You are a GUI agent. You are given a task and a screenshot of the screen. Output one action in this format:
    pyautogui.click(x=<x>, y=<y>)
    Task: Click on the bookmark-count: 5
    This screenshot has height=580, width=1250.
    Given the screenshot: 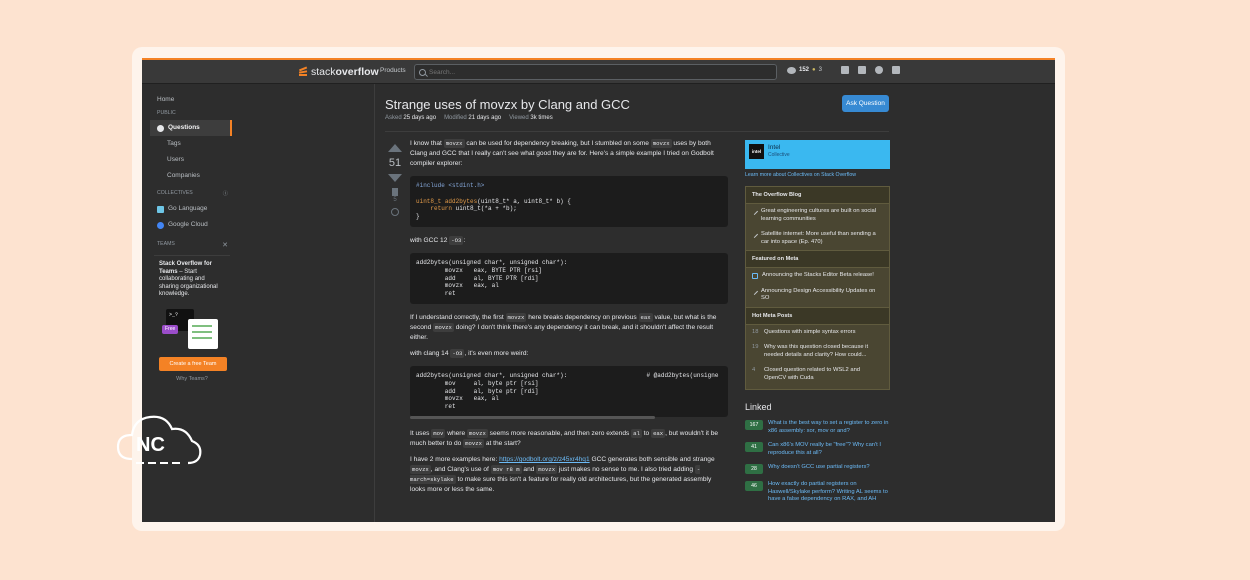 What is the action you would take?
    pyautogui.click(x=395, y=200)
    